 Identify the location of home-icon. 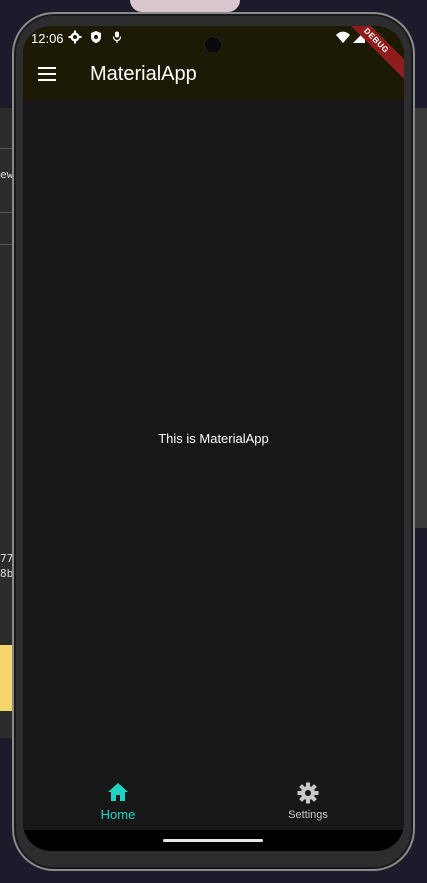
(118, 792).